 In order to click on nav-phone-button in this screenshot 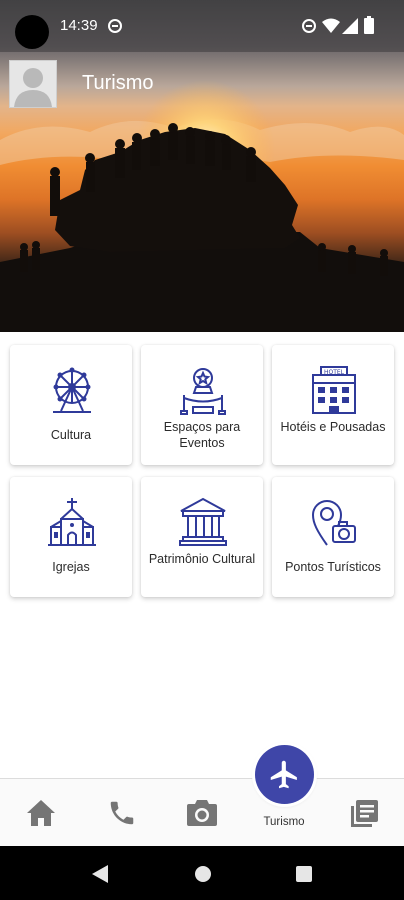, I will do `click(122, 813)`.